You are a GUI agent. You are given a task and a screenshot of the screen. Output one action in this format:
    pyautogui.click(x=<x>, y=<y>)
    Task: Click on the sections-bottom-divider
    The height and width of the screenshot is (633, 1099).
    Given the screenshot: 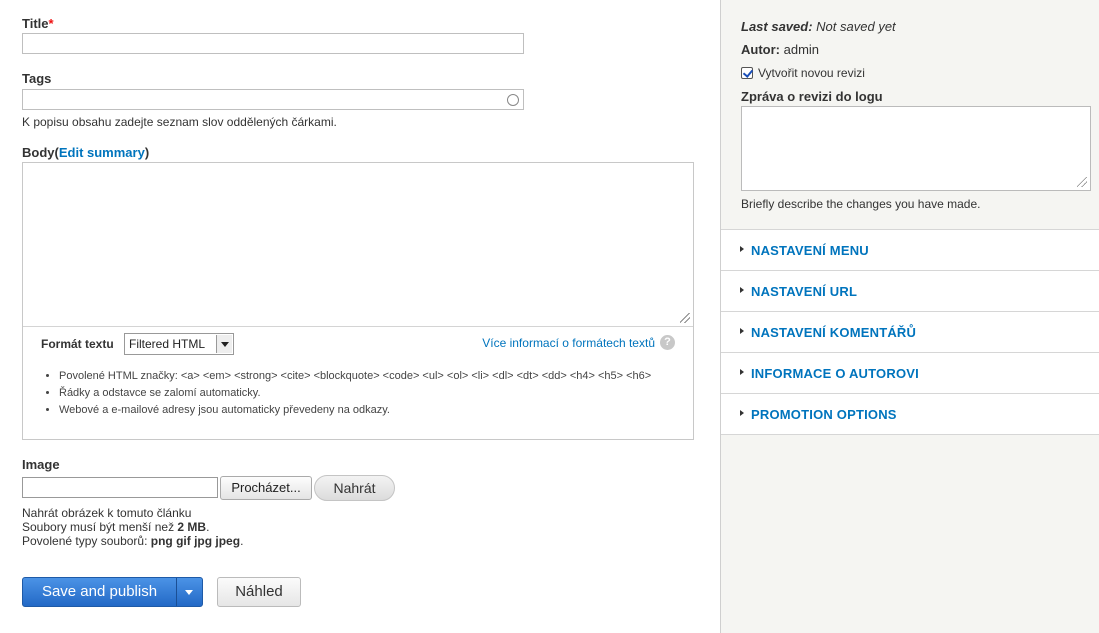 What is the action you would take?
    pyautogui.click(x=910, y=434)
    